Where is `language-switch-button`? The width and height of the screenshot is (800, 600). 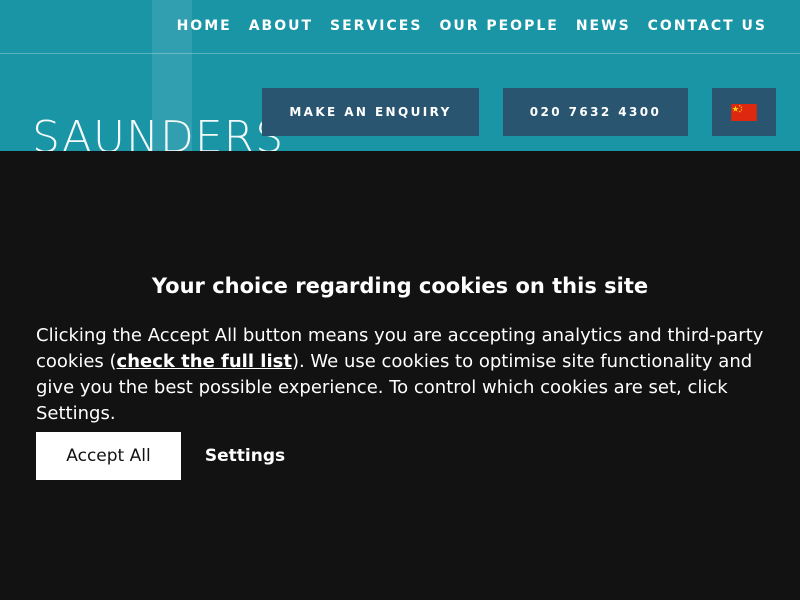 language-switch-button is located at coordinates (744, 112).